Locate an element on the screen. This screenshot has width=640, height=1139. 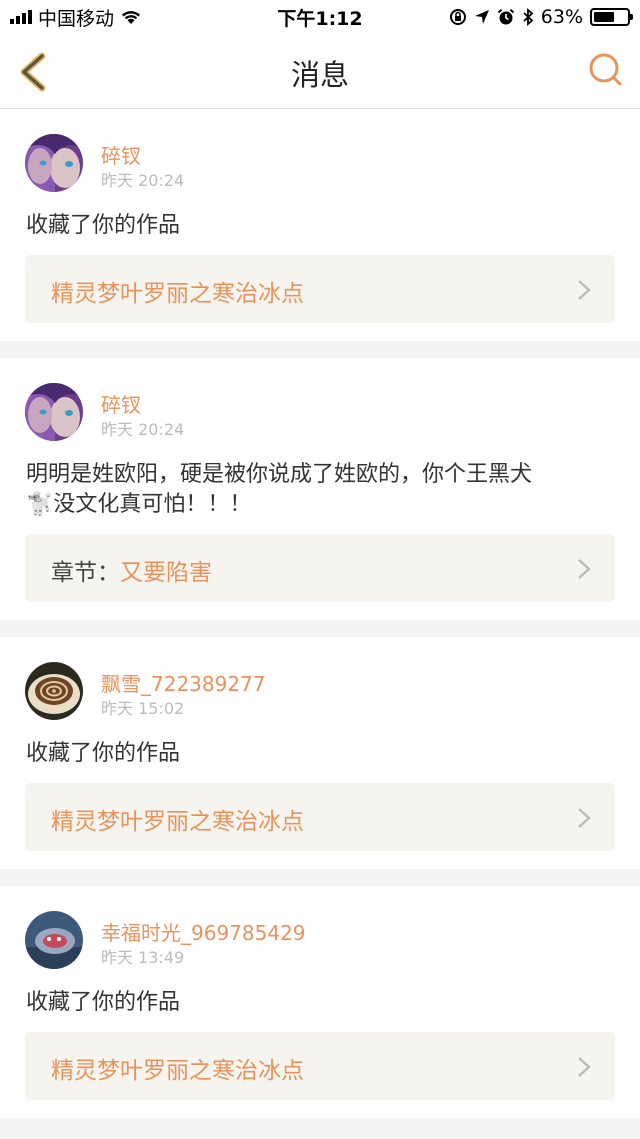
status-bar: 中国移动 下午1:12 63% is located at coordinates (320, 17).